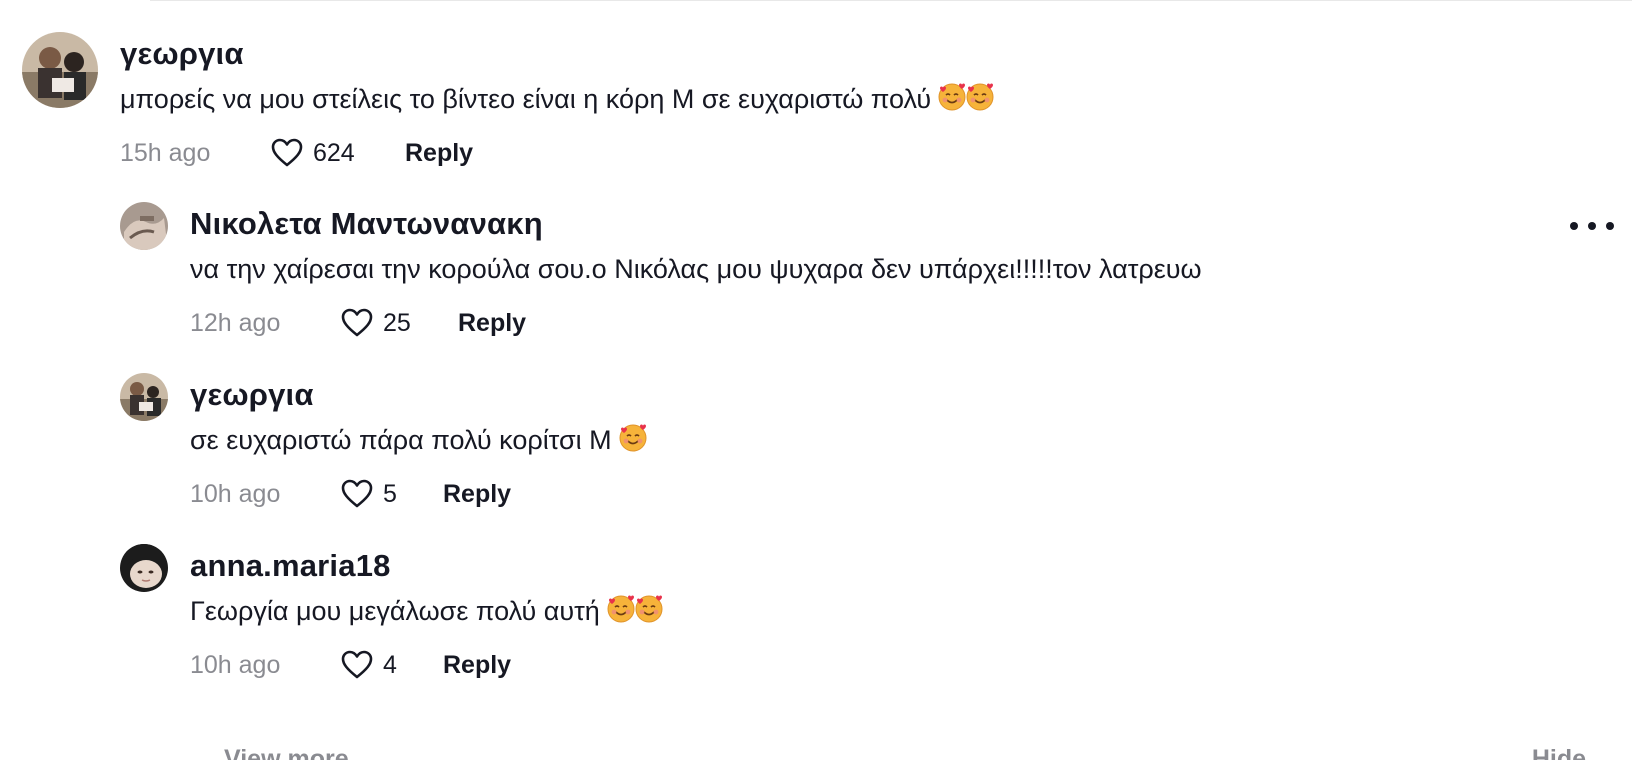  I want to click on like-count: 624, so click(334, 152).